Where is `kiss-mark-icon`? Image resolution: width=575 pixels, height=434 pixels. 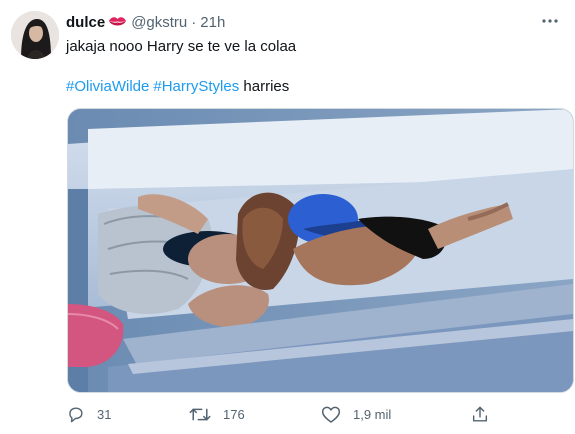
kiss-mark-icon is located at coordinates (117, 22).